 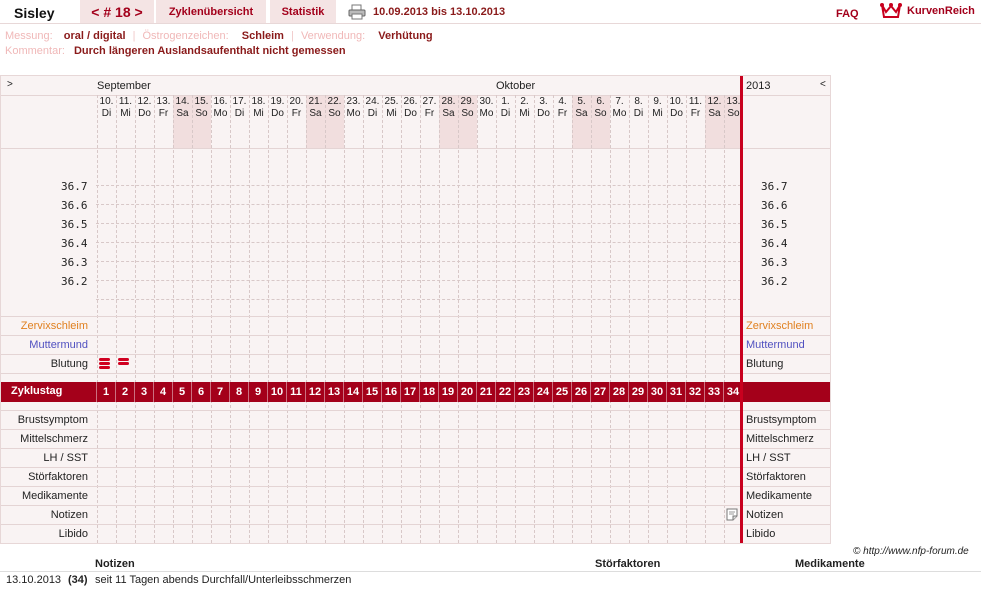 I want to click on brand-name: KurvenReich, so click(x=941, y=11).